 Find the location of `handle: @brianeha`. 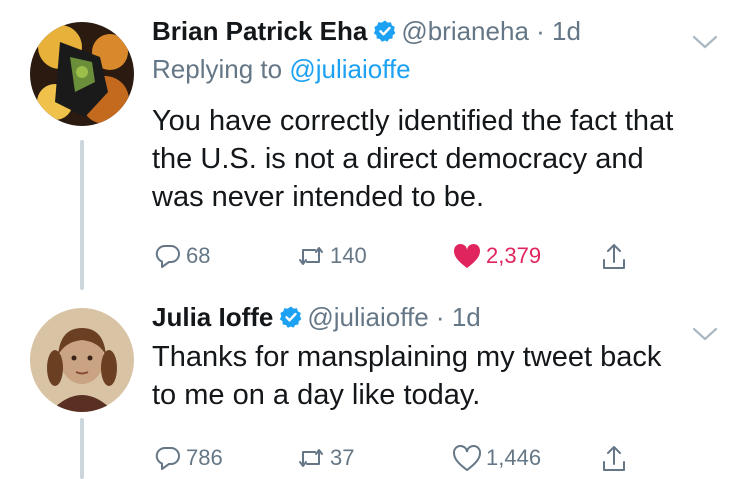

handle: @brianeha is located at coordinates (465, 31).